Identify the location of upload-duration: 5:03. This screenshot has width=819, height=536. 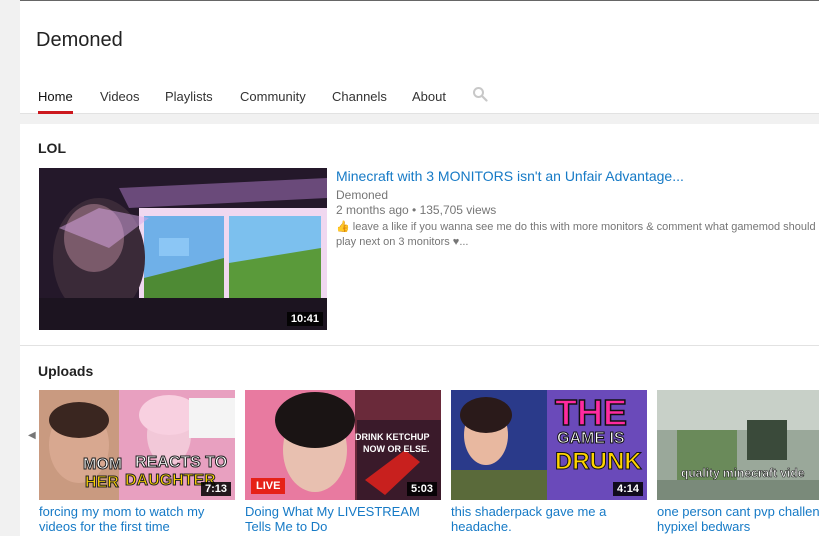
(421, 489).